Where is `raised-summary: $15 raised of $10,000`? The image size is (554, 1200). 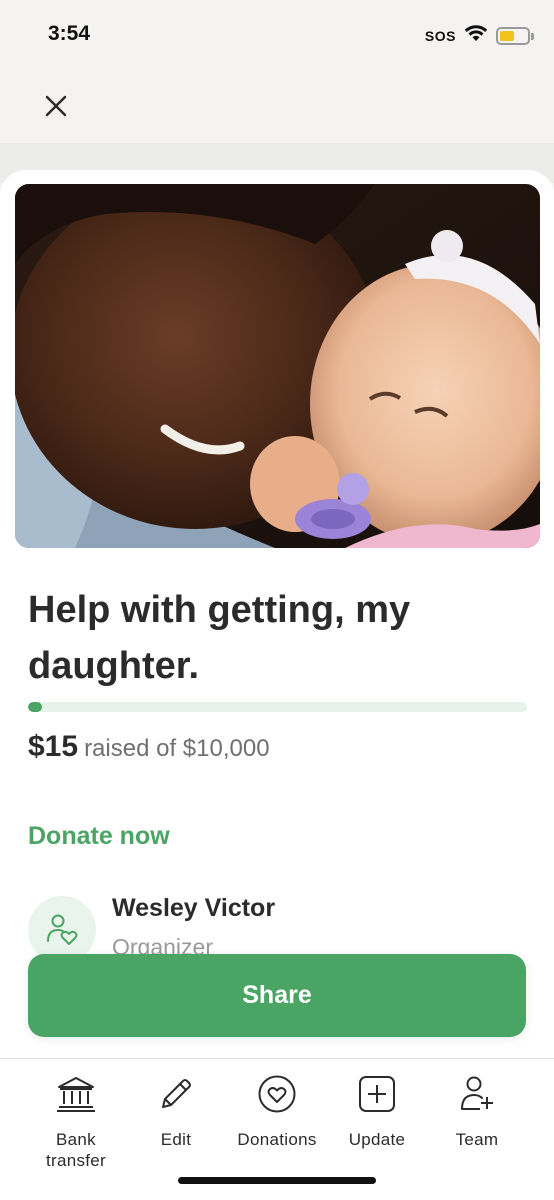 raised-summary: $15 raised of $10,000 is located at coordinates (149, 747).